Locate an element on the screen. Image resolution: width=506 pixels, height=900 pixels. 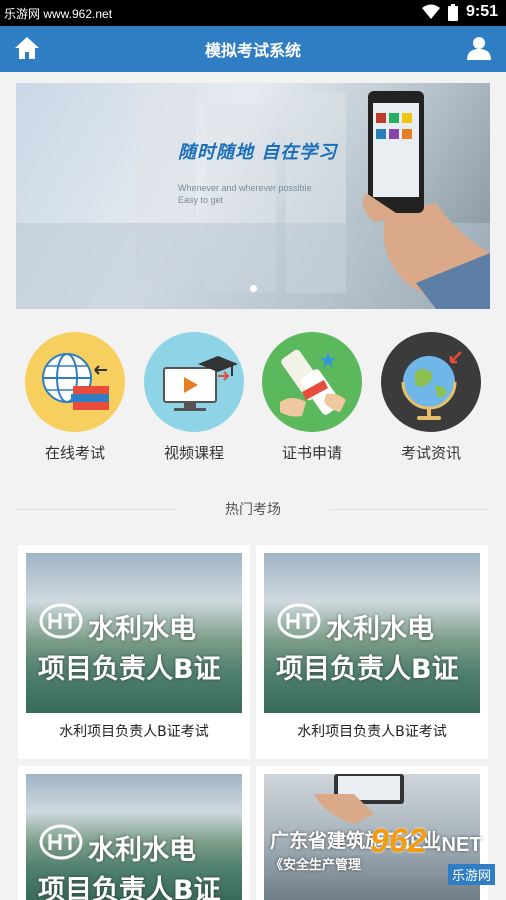
carousel-indicator is located at coordinates (253, 288).